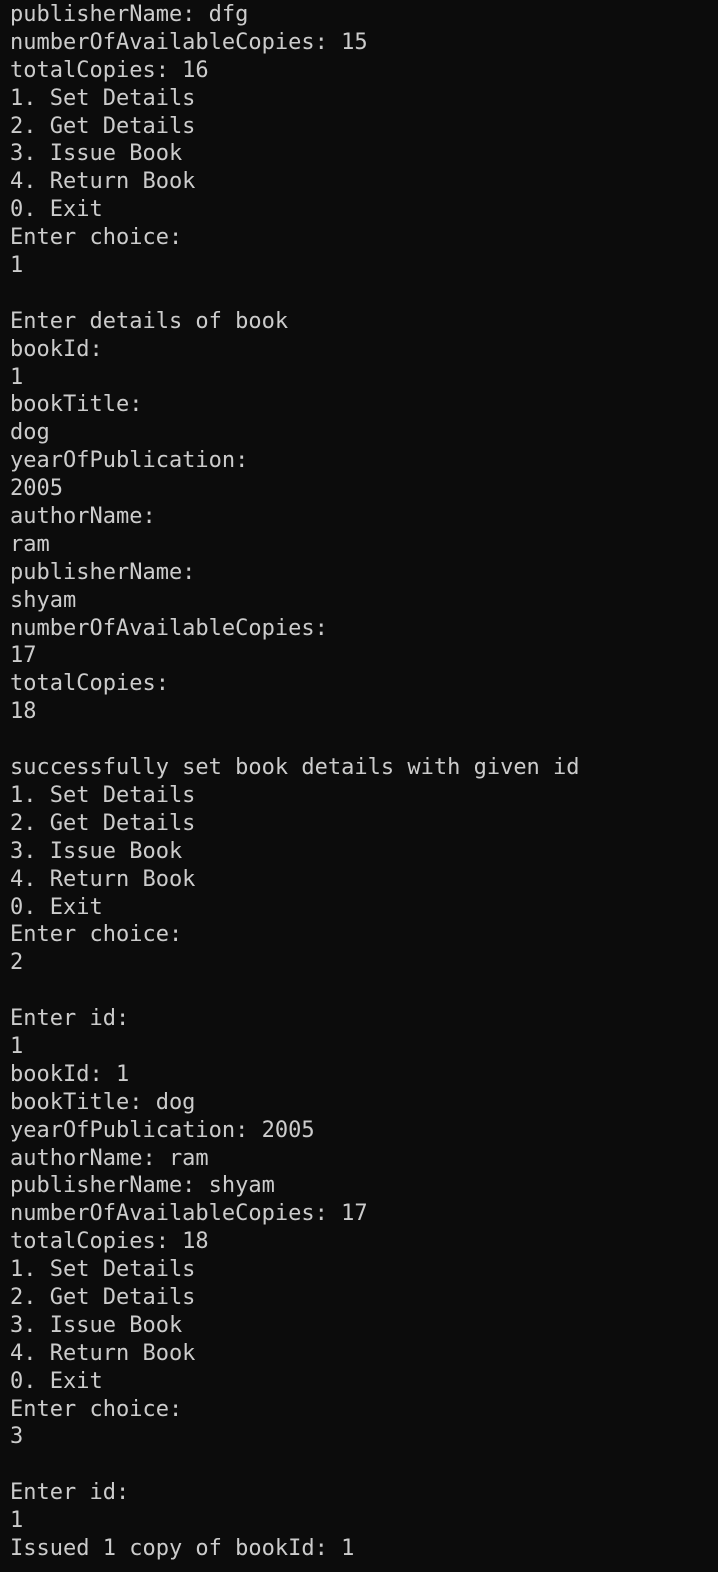 The image size is (718, 1572). What do you see at coordinates (56, 349) in the screenshot?
I see `terminal-line: bookId:` at bounding box center [56, 349].